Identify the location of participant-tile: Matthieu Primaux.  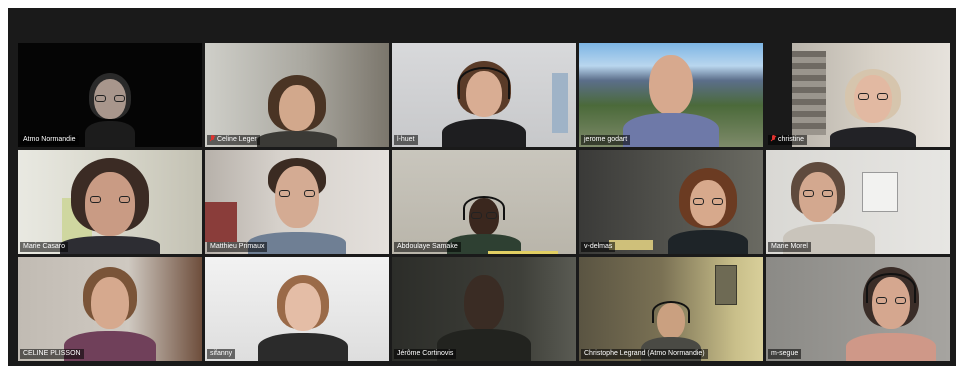
(297, 202).